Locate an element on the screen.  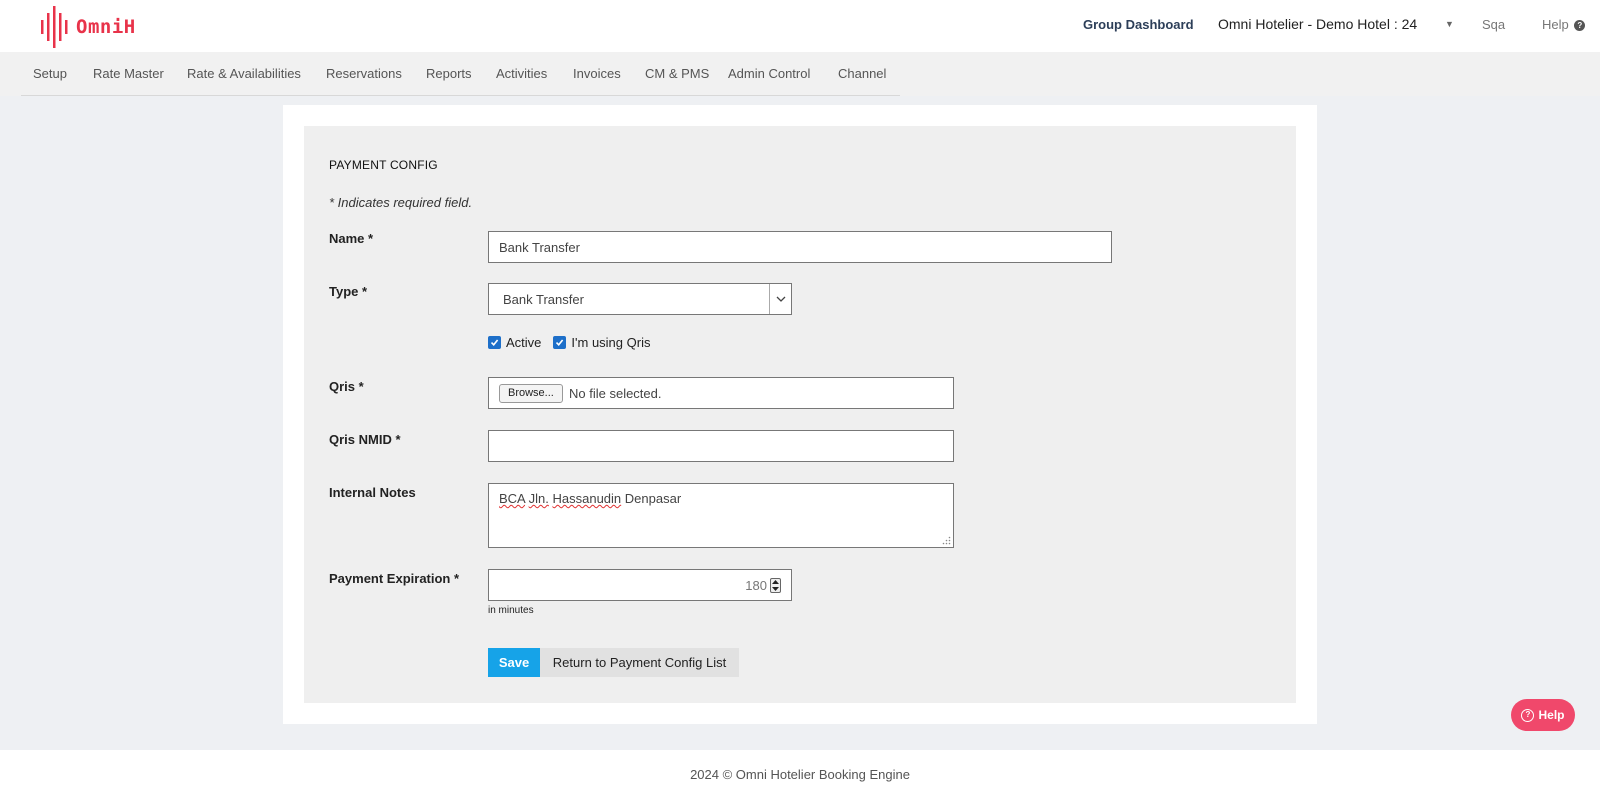
footer: 2024 © Omni Hotelier Booking Engine is located at coordinates (800, 775).